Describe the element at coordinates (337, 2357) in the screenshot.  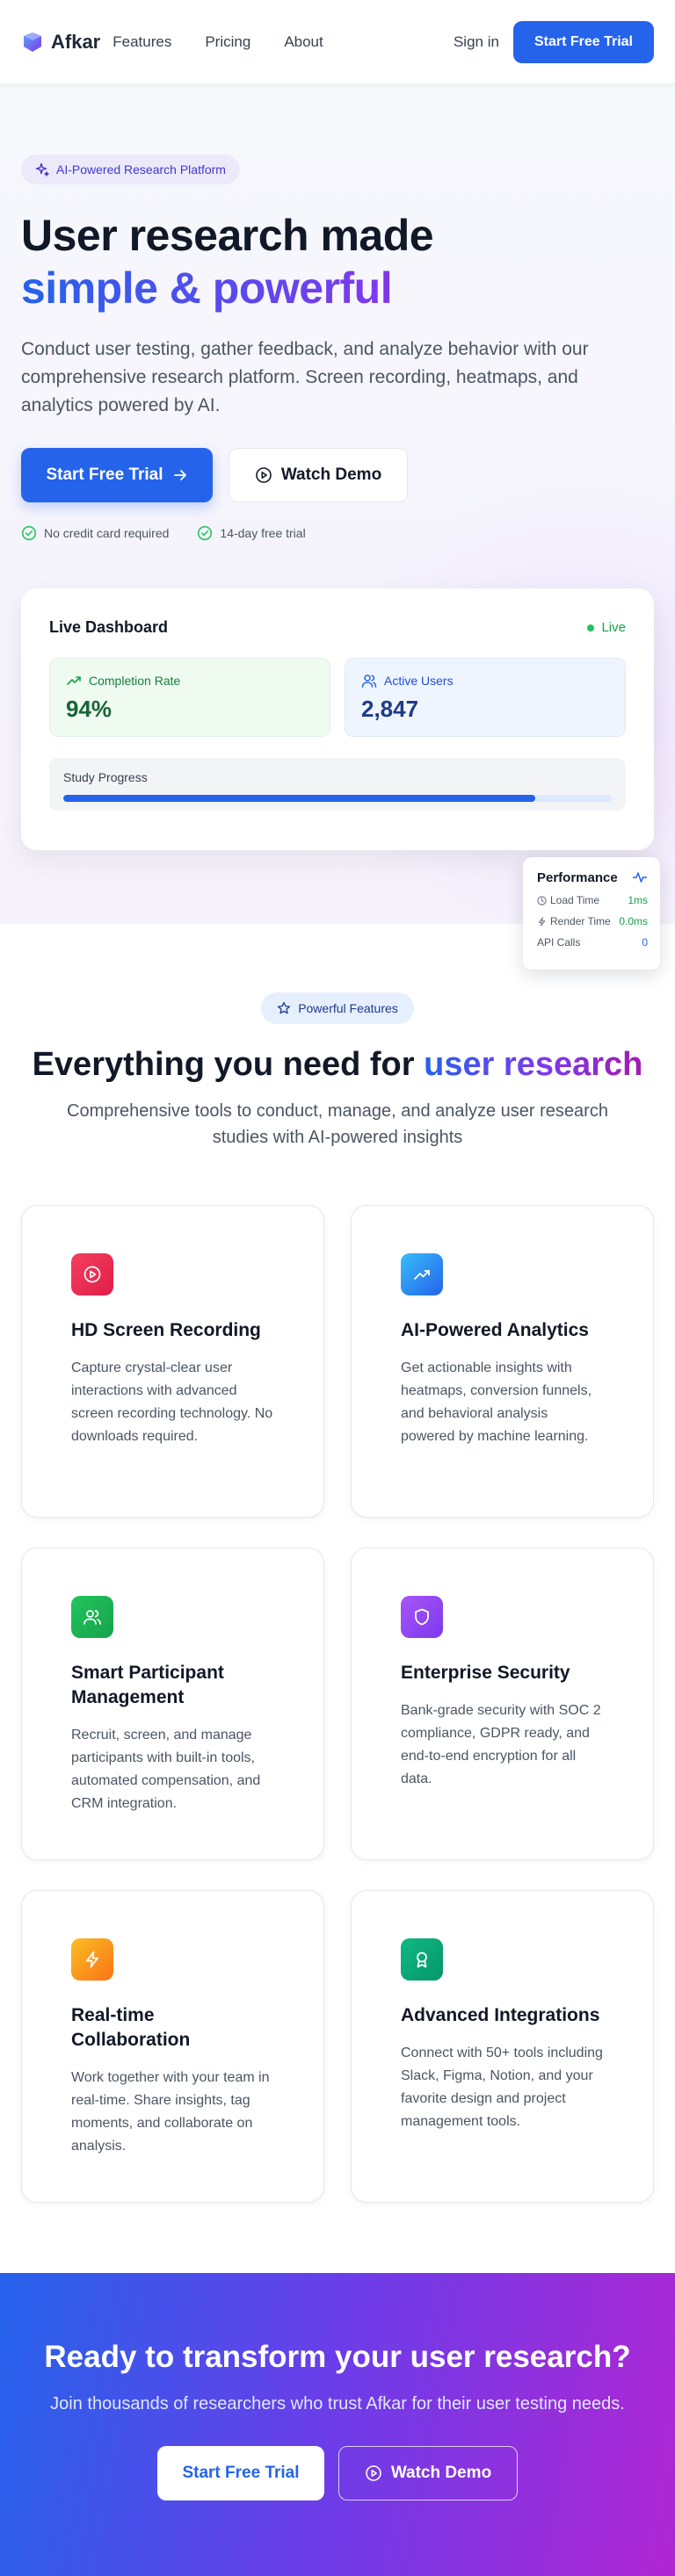
I see `cta-title: Ready to transform your user research?` at that location.